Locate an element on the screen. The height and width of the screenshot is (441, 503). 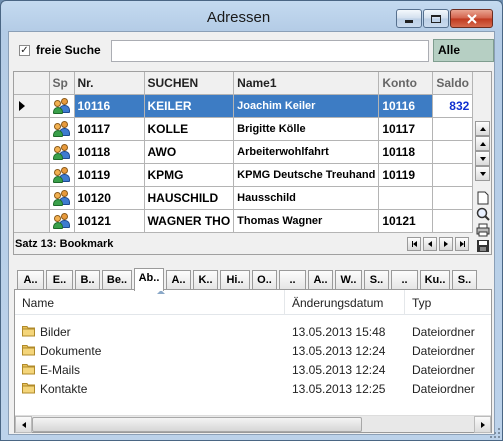
nav-next-button is located at coordinates (446, 244).